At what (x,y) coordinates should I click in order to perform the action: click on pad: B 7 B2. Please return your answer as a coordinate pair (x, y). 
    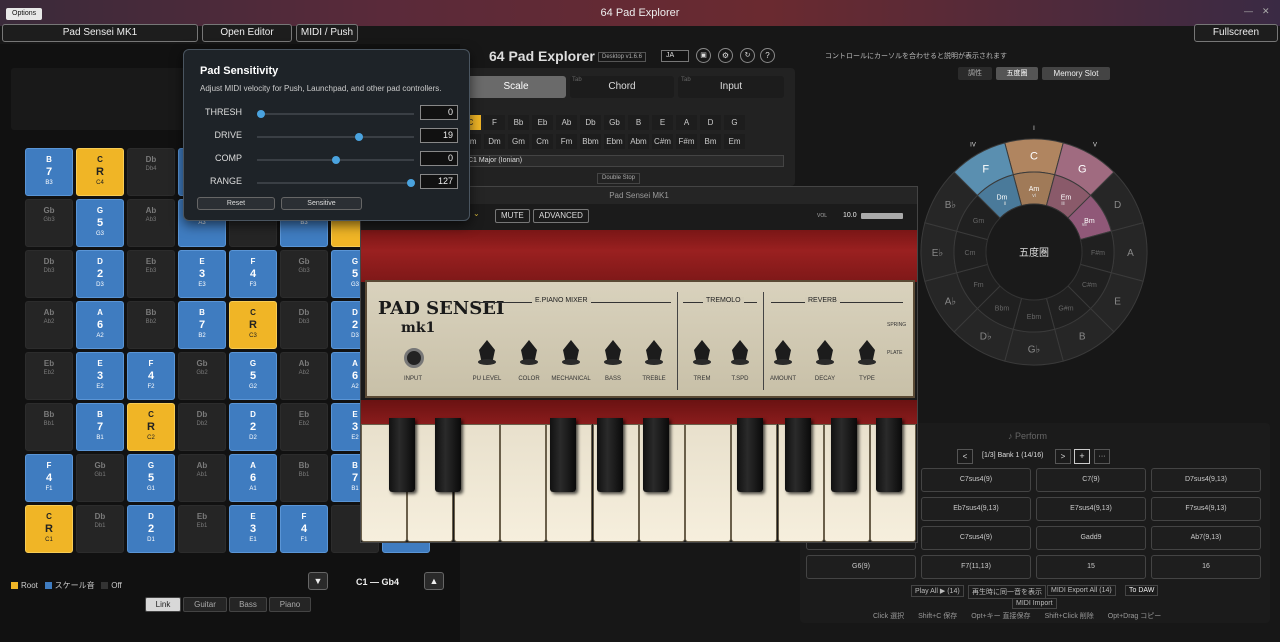
    Looking at the image, I should click on (202, 325).